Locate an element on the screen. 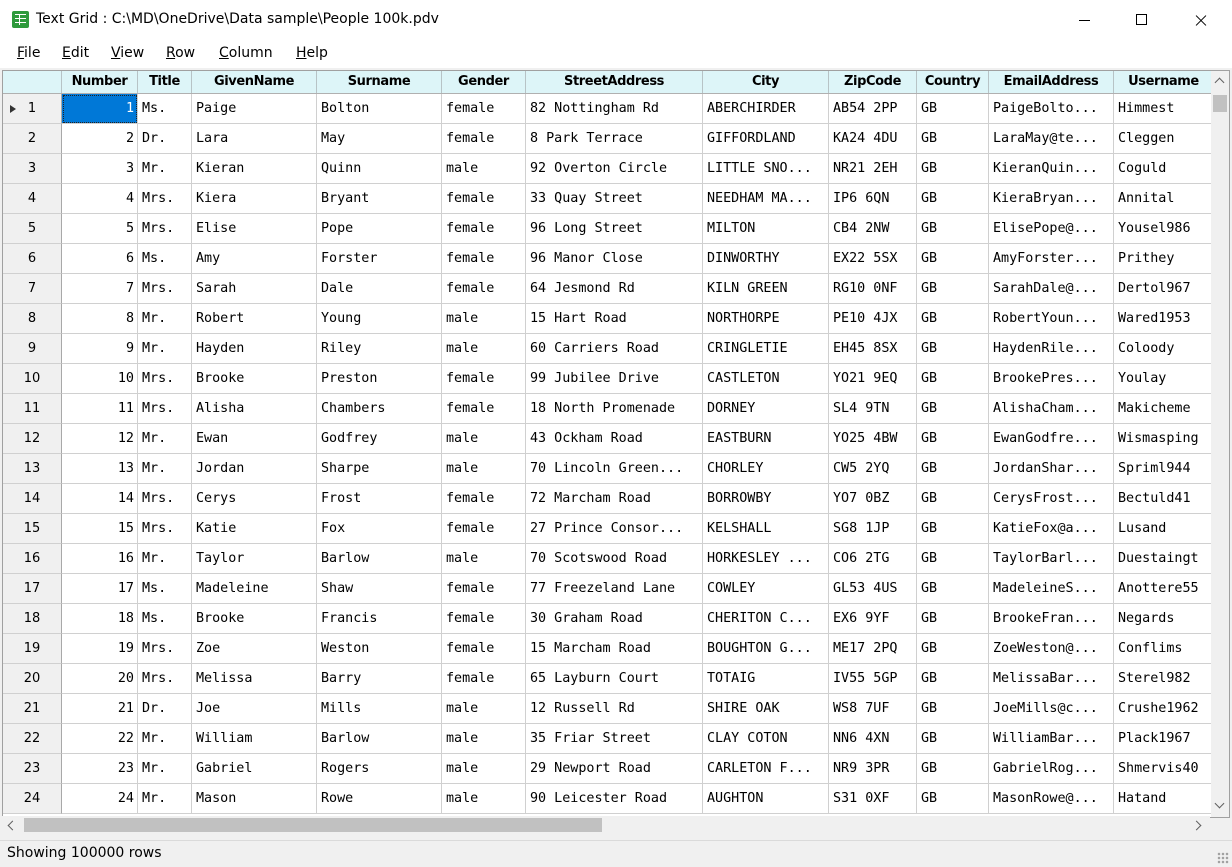 This screenshot has width=1232, height=867. cell-givenname: Joe is located at coordinates (254, 709).